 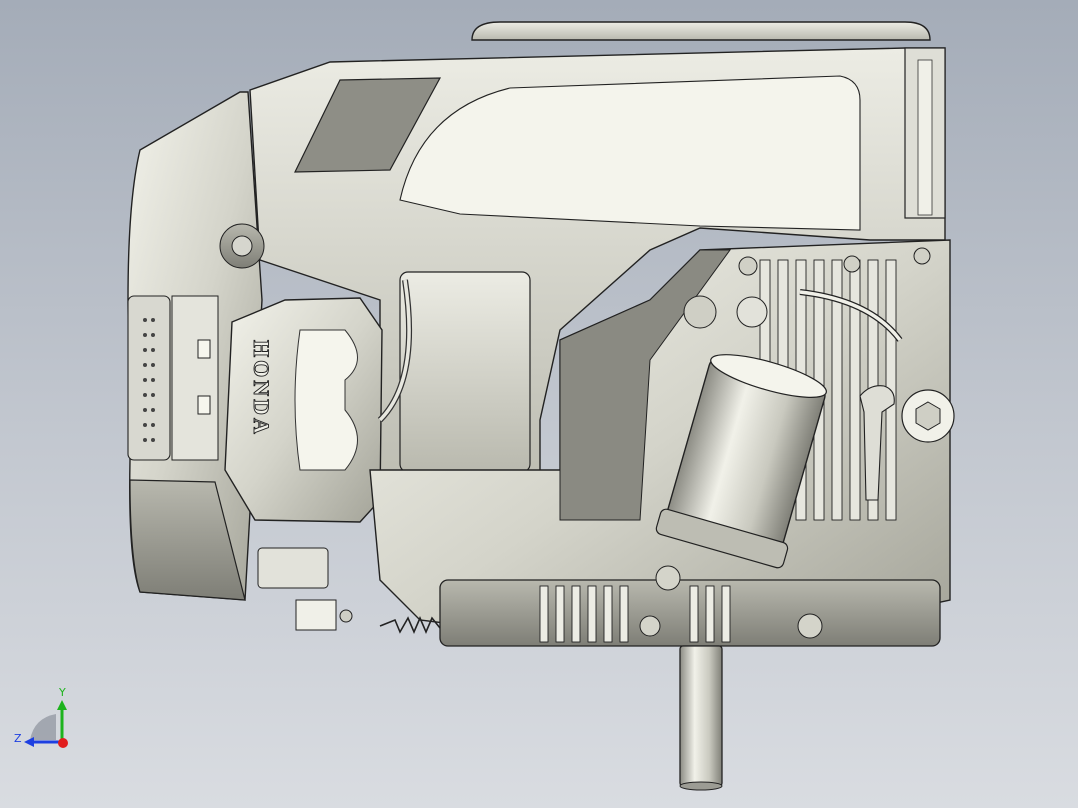 I want to click on grille-side, so click(x=195, y=378).